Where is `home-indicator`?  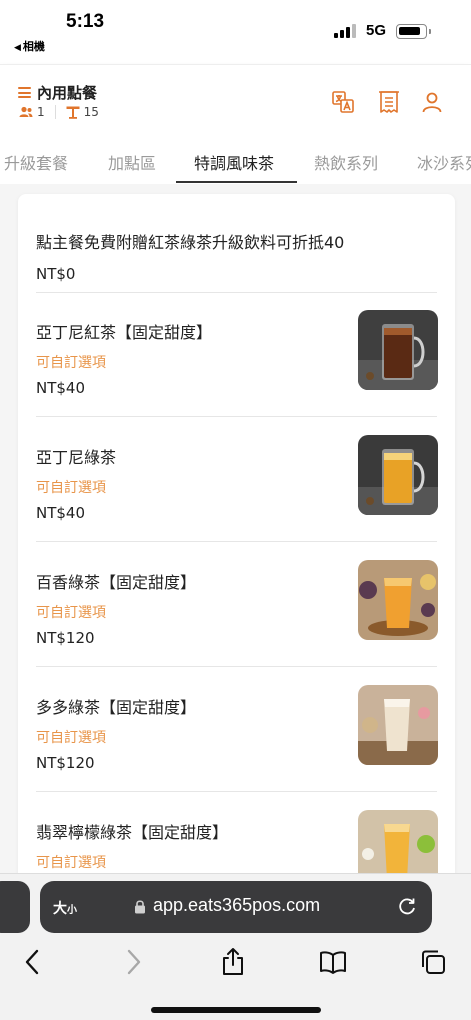 home-indicator is located at coordinates (236, 1010).